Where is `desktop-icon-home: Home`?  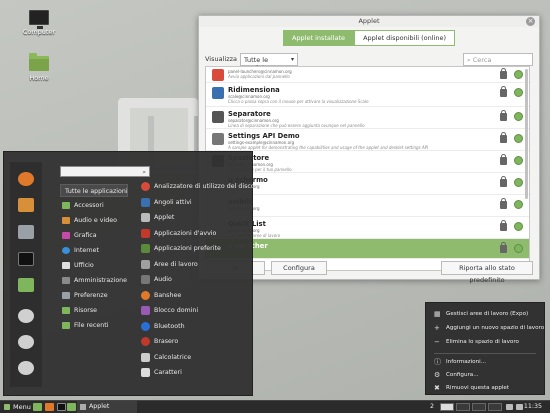 desktop-icon-home: Home is located at coordinates (39, 67).